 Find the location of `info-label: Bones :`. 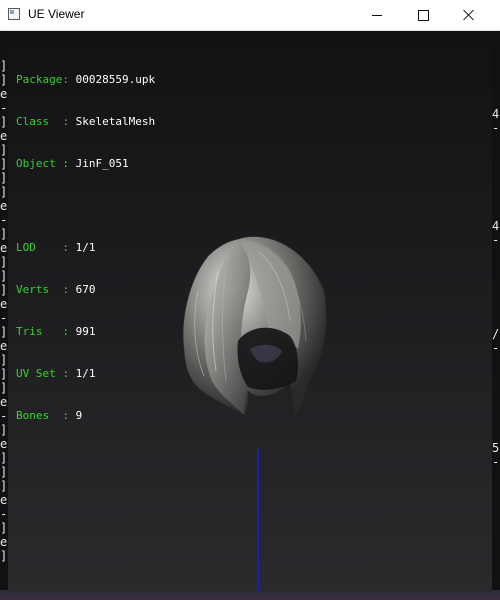

info-label: Bones : is located at coordinates (42, 415).